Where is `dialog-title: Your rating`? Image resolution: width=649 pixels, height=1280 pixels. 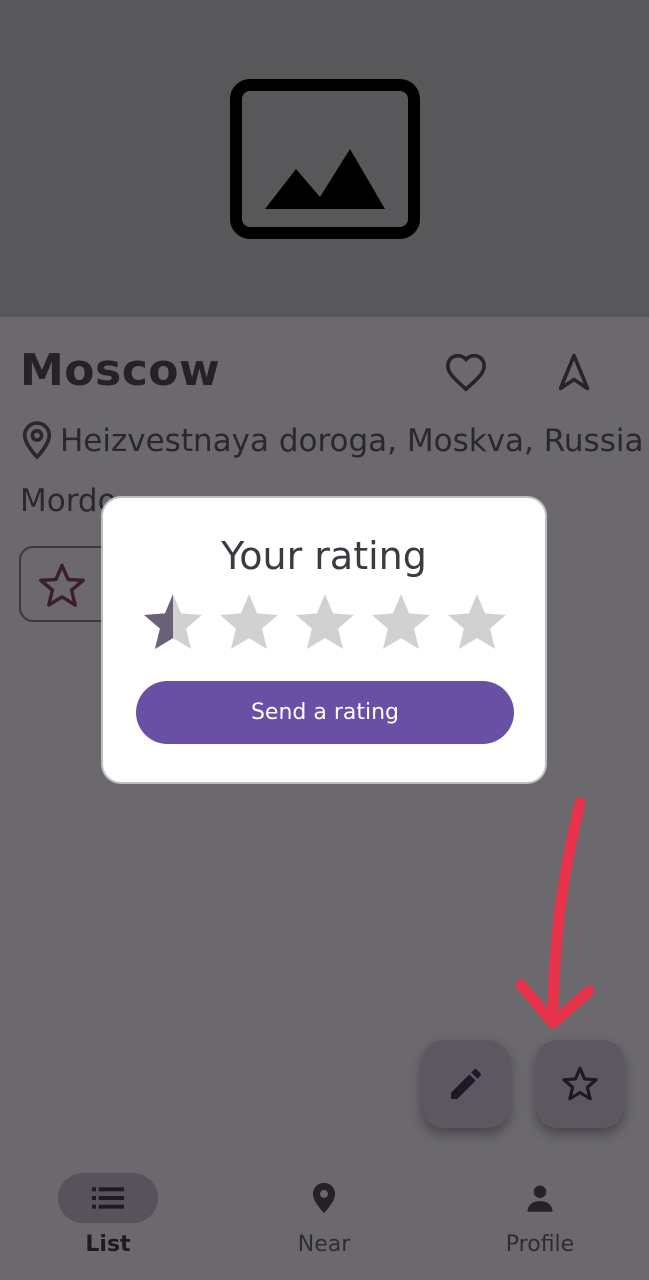
dialog-title: Your rating is located at coordinates (324, 556).